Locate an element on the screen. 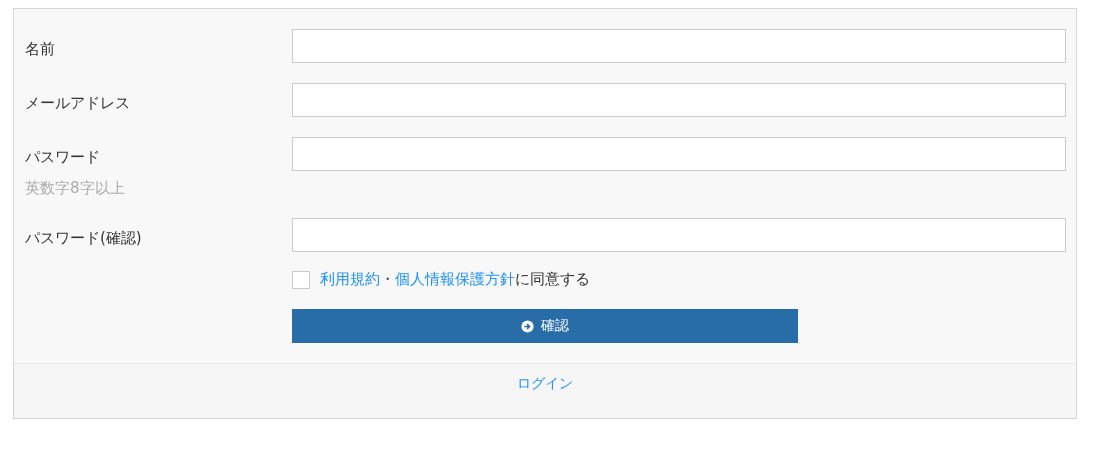 This screenshot has height=452, width=1093. agreement-text: 利用規約・個人情報保護方針に同意する is located at coordinates (455, 279).